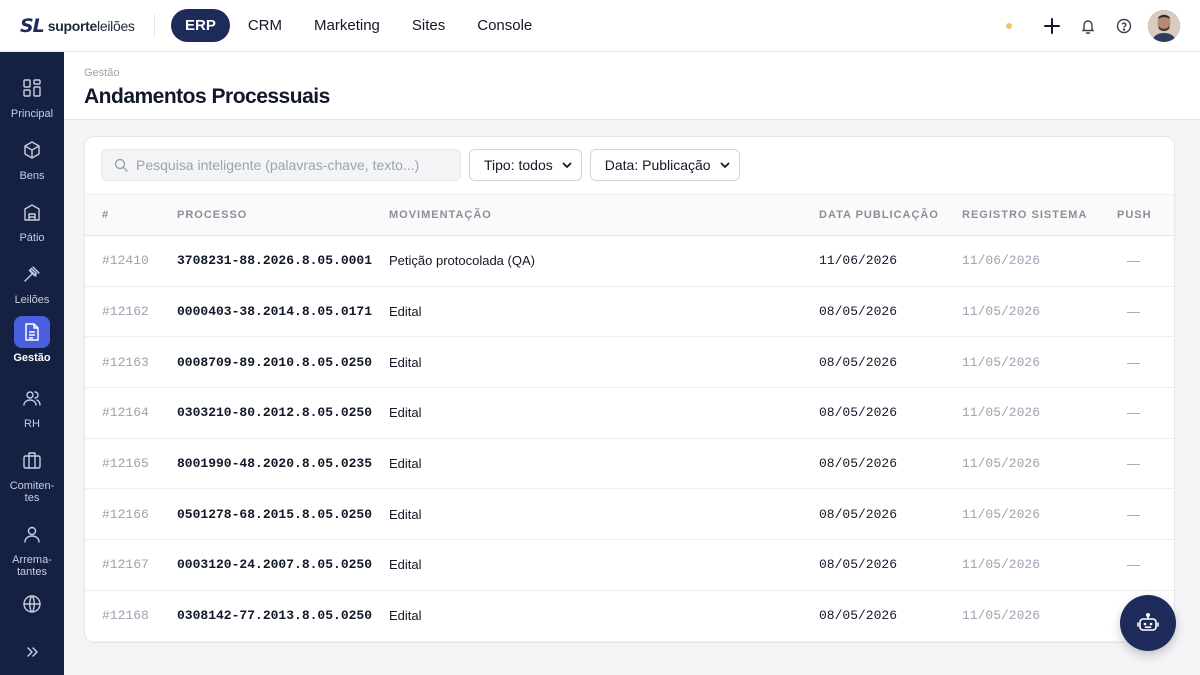 This screenshot has height=675, width=1200. What do you see at coordinates (32, 604) in the screenshot?
I see `sidebar-item-sites` at bounding box center [32, 604].